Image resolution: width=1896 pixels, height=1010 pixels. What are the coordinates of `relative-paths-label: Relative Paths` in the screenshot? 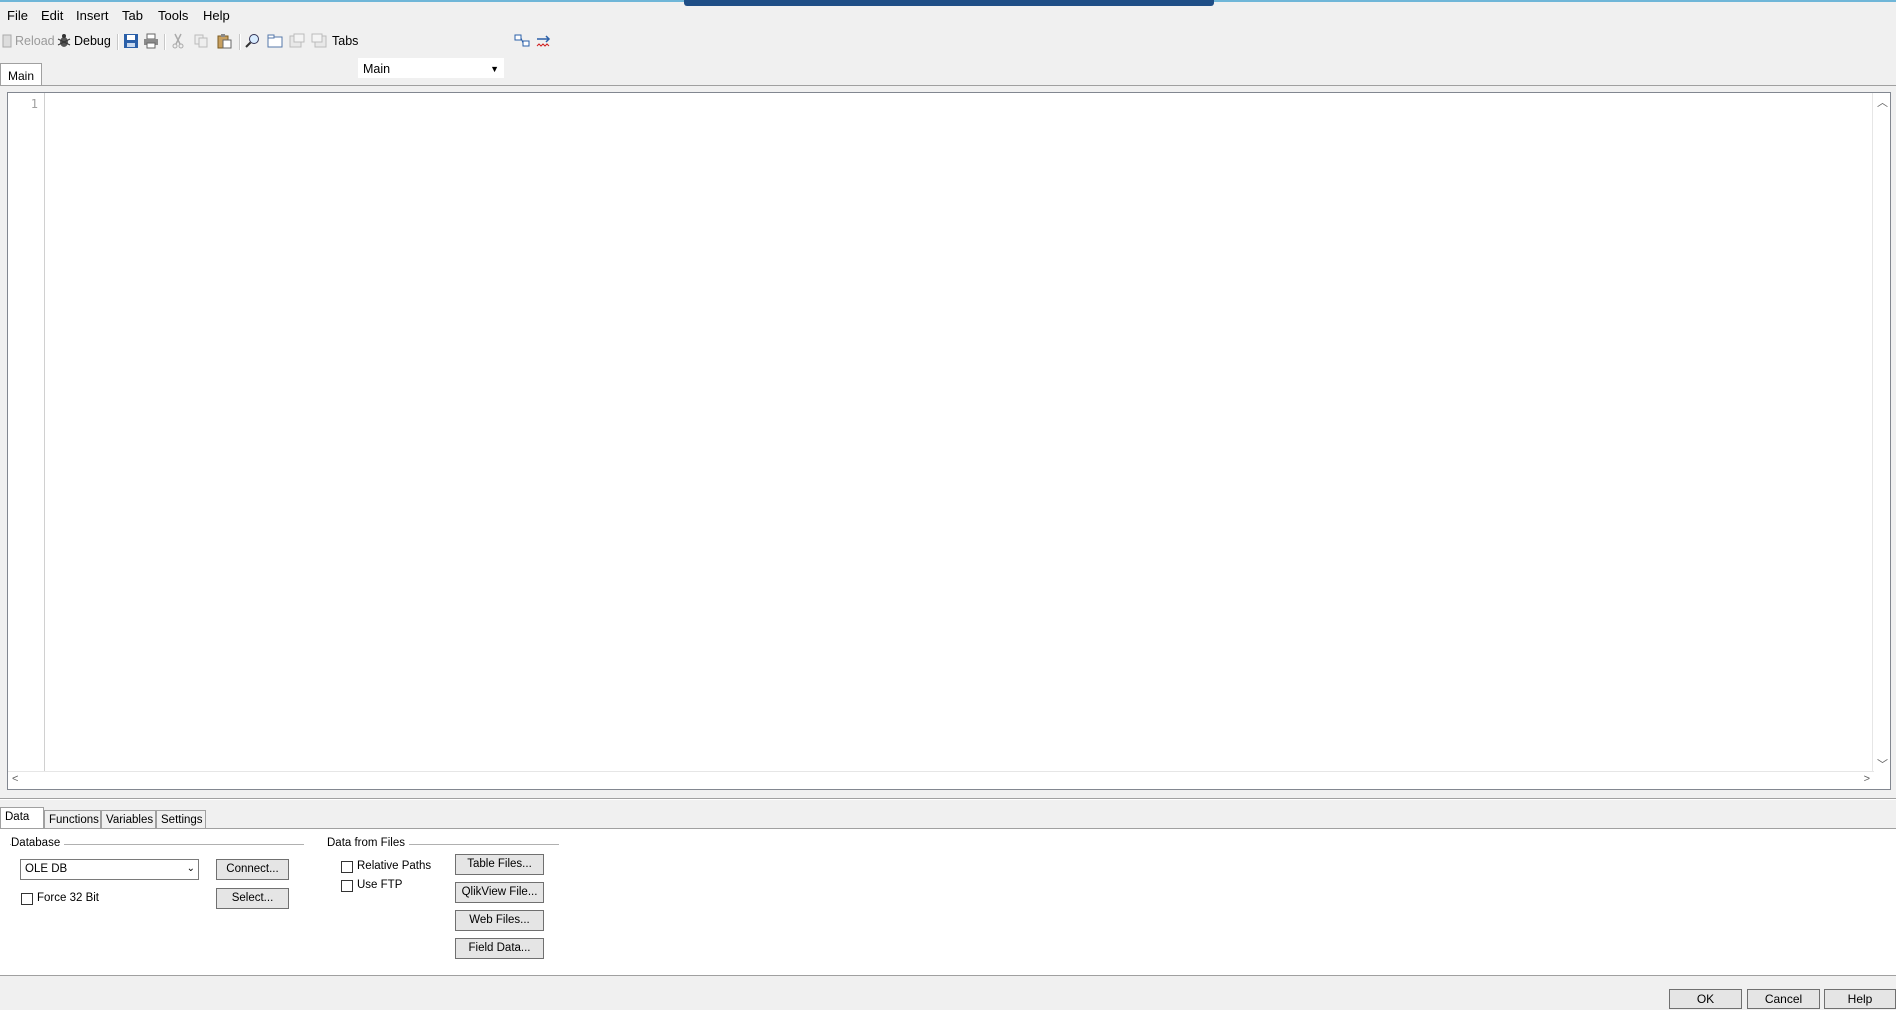 It's located at (394, 866).